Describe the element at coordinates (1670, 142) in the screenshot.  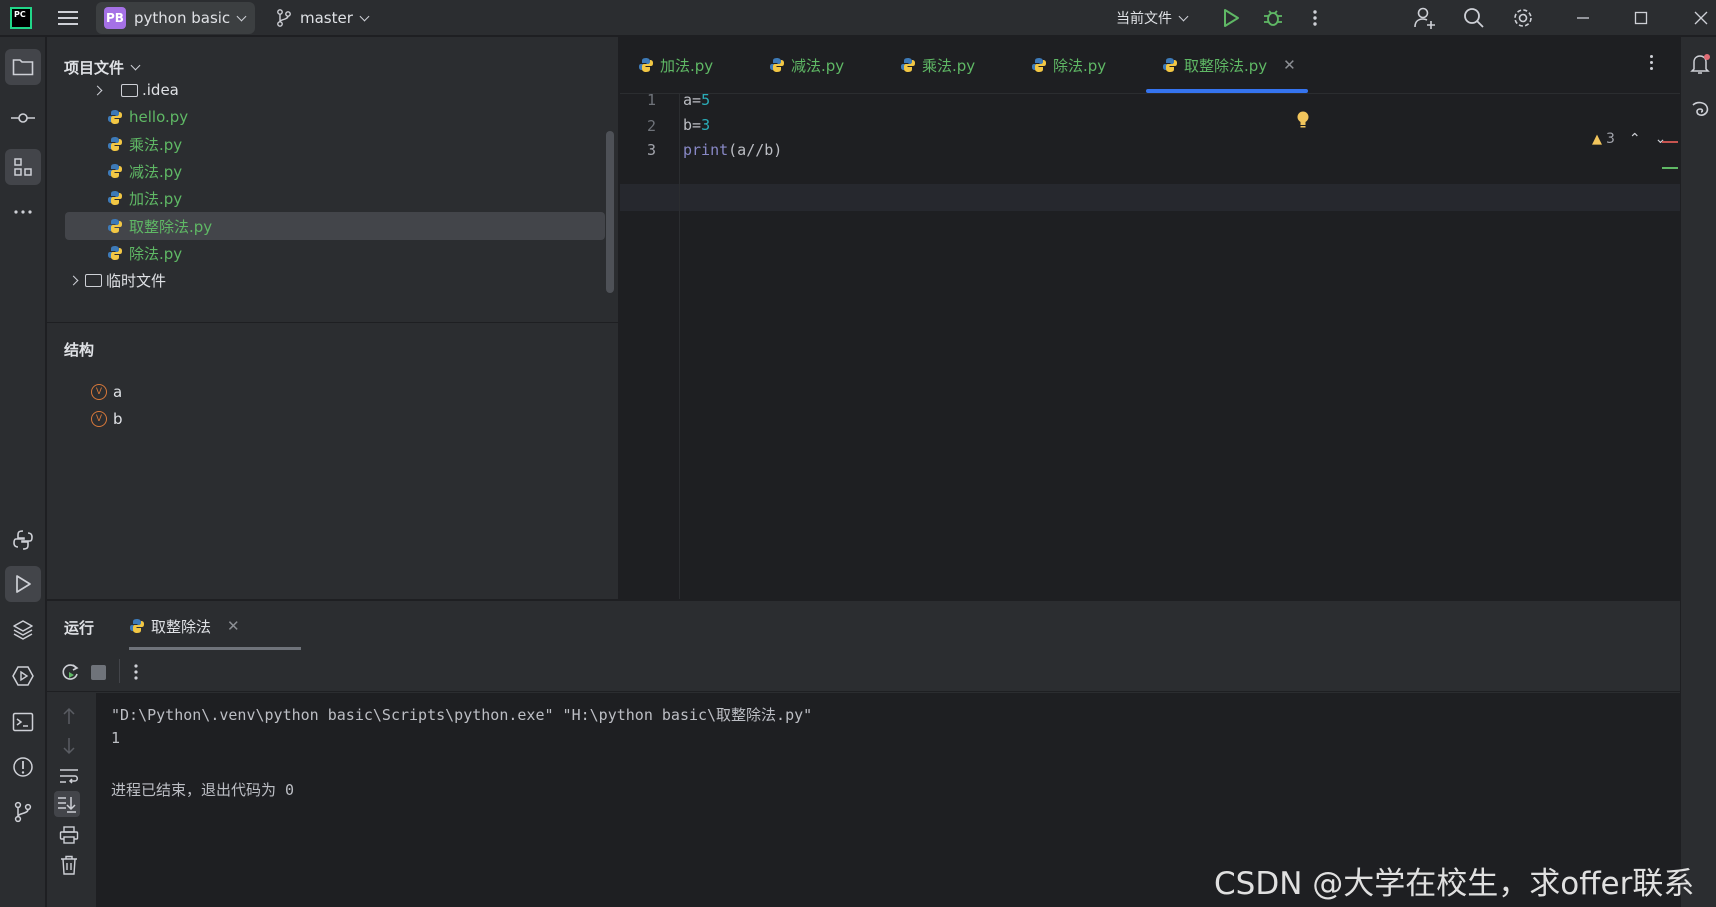
I see `error-stripe-marker` at that location.